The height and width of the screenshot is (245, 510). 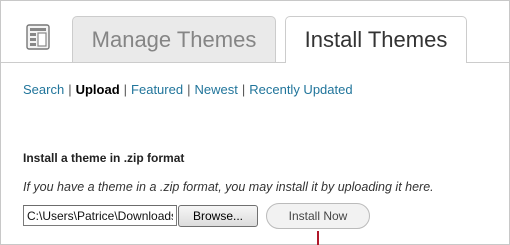 What do you see at coordinates (300, 89) in the screenshot?
I see `subnav-link-recently-updated: Recently Updated` at bounding box center [300, 89].